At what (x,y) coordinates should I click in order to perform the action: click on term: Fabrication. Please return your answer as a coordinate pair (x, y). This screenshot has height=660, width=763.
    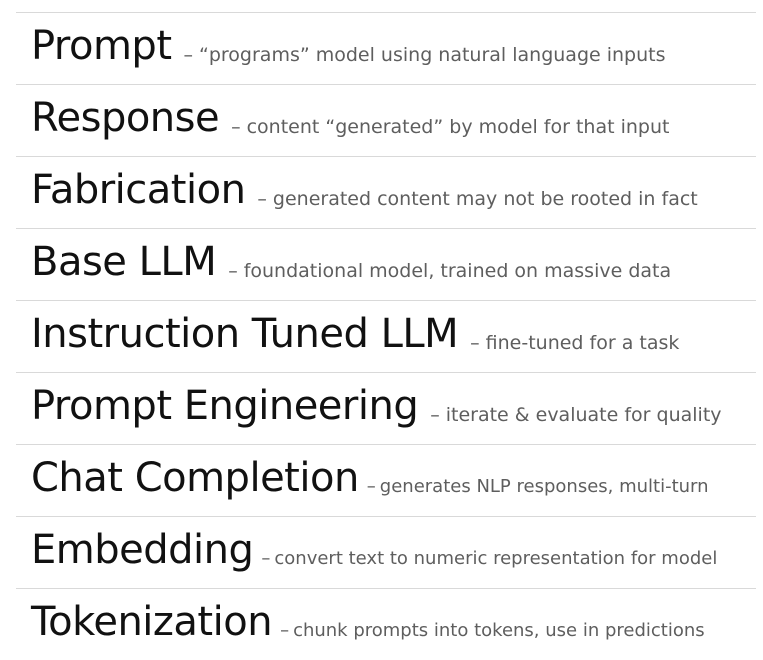
    Looking at the image, I should click on (138, 189).